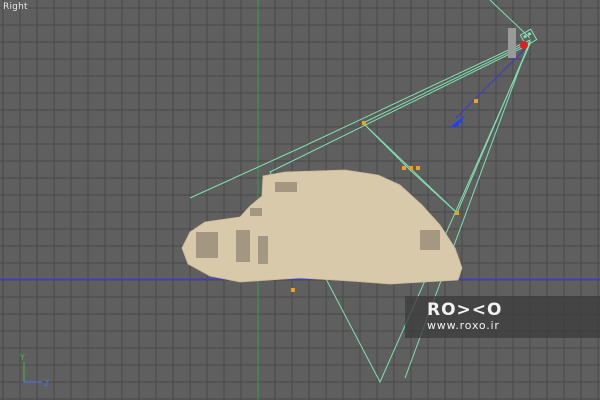 This screenshot has height=400, width=600. I want to click on watermark-box: RO><O www.roxo.ir, so click(502, 317).